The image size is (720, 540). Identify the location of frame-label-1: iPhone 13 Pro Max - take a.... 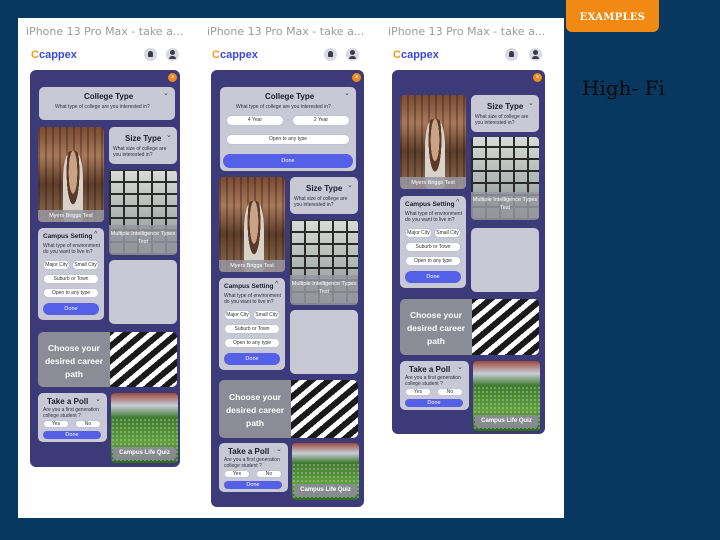
(104, 31).